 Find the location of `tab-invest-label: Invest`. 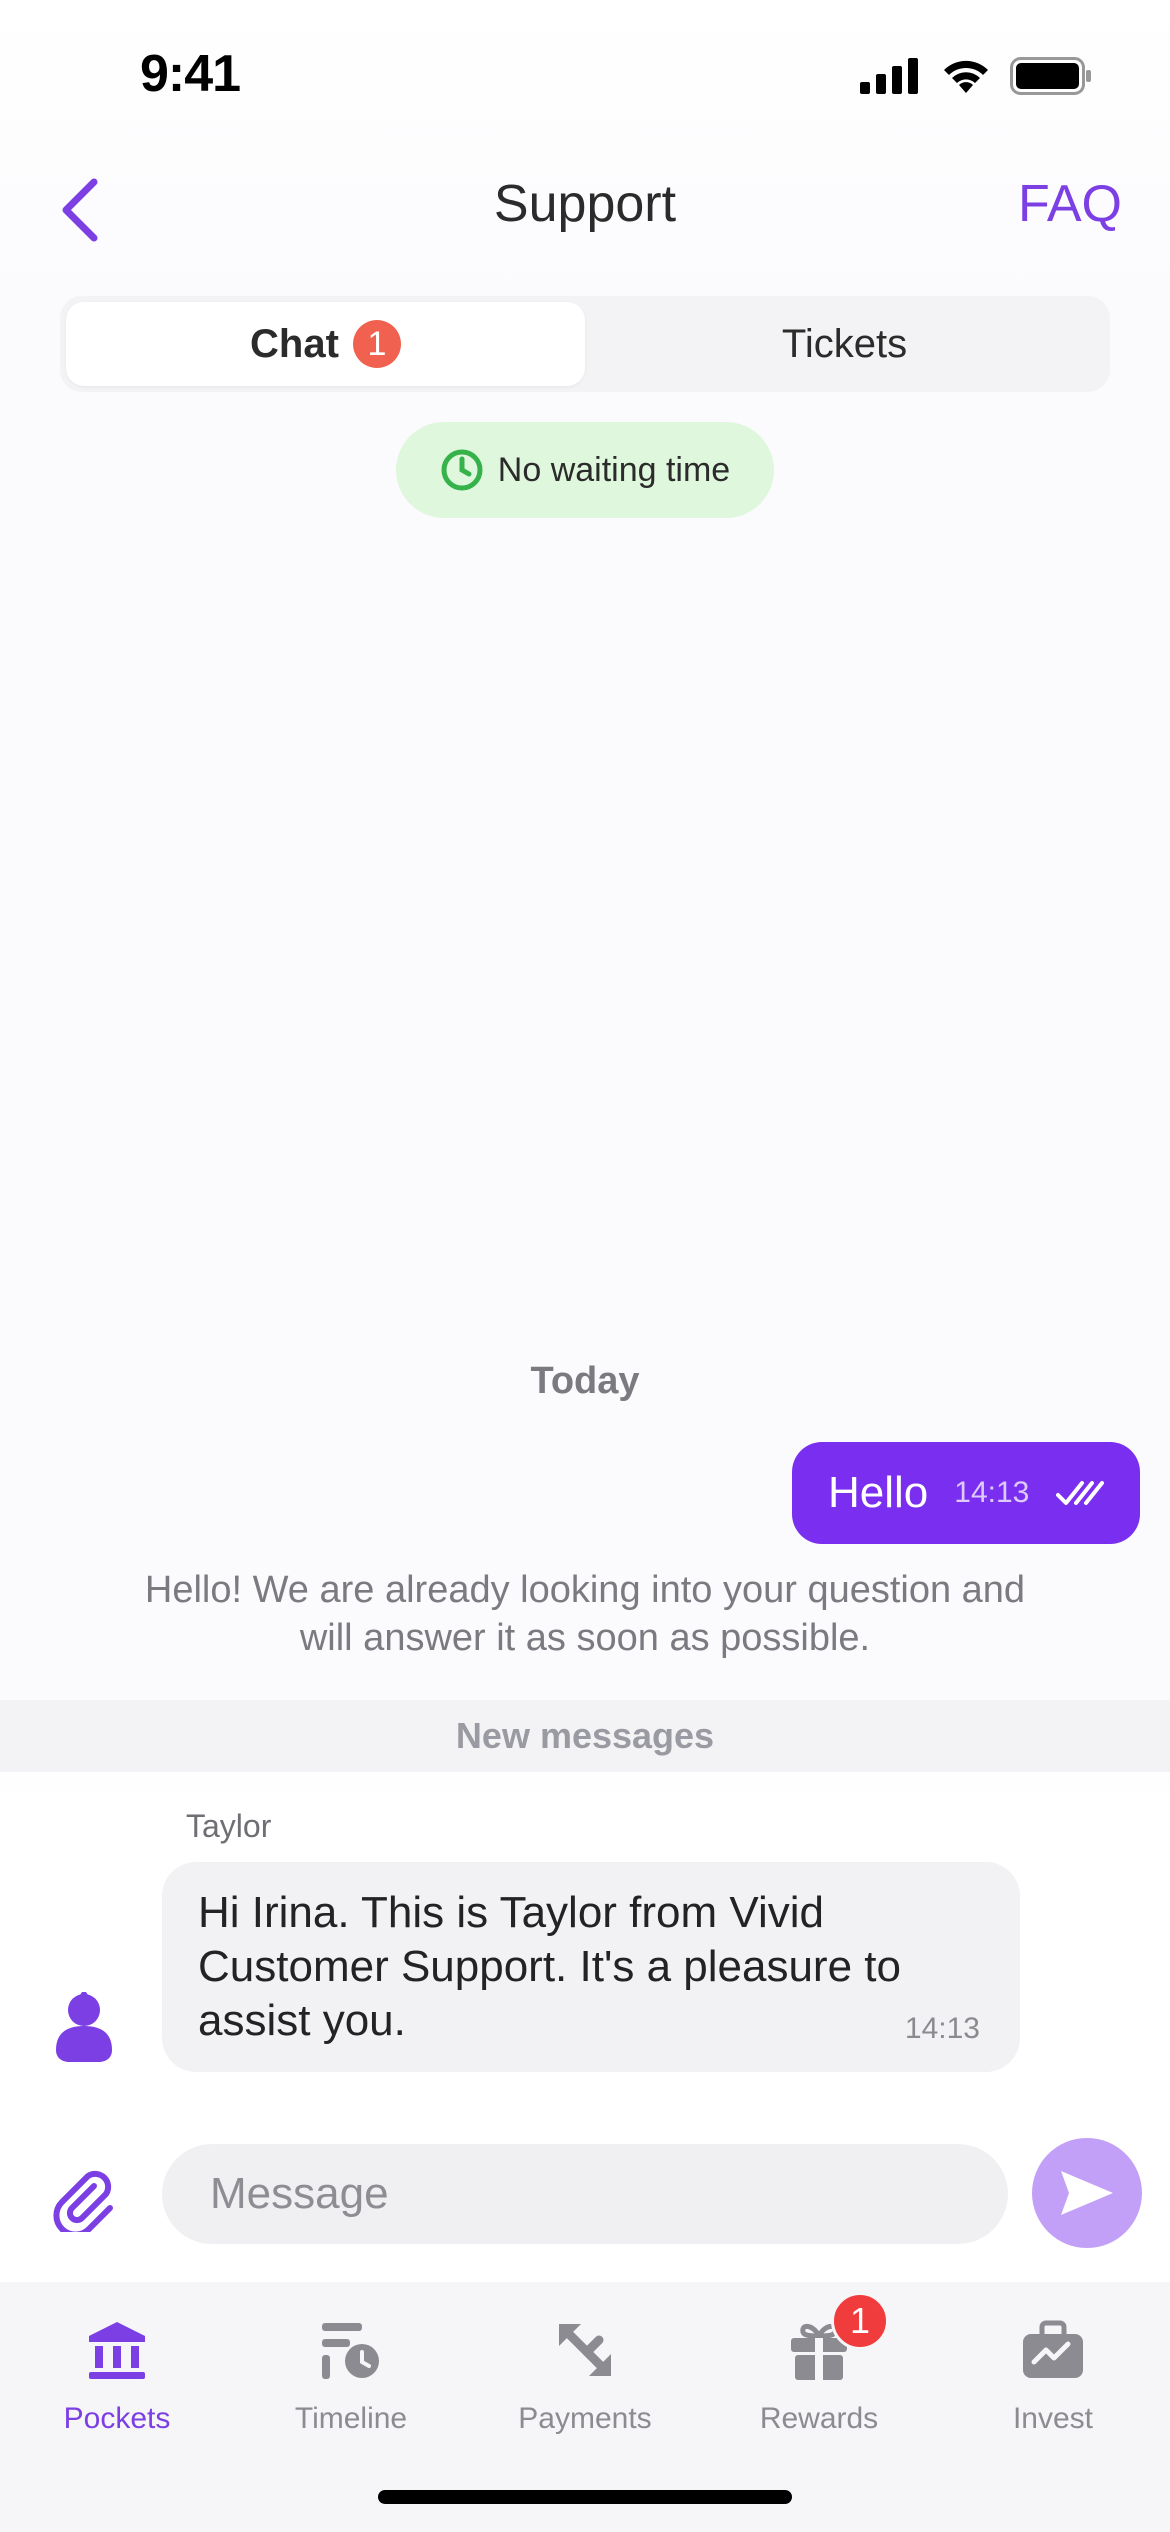

tab-invest-label: Invest is located at coordinates (1053, 2418).